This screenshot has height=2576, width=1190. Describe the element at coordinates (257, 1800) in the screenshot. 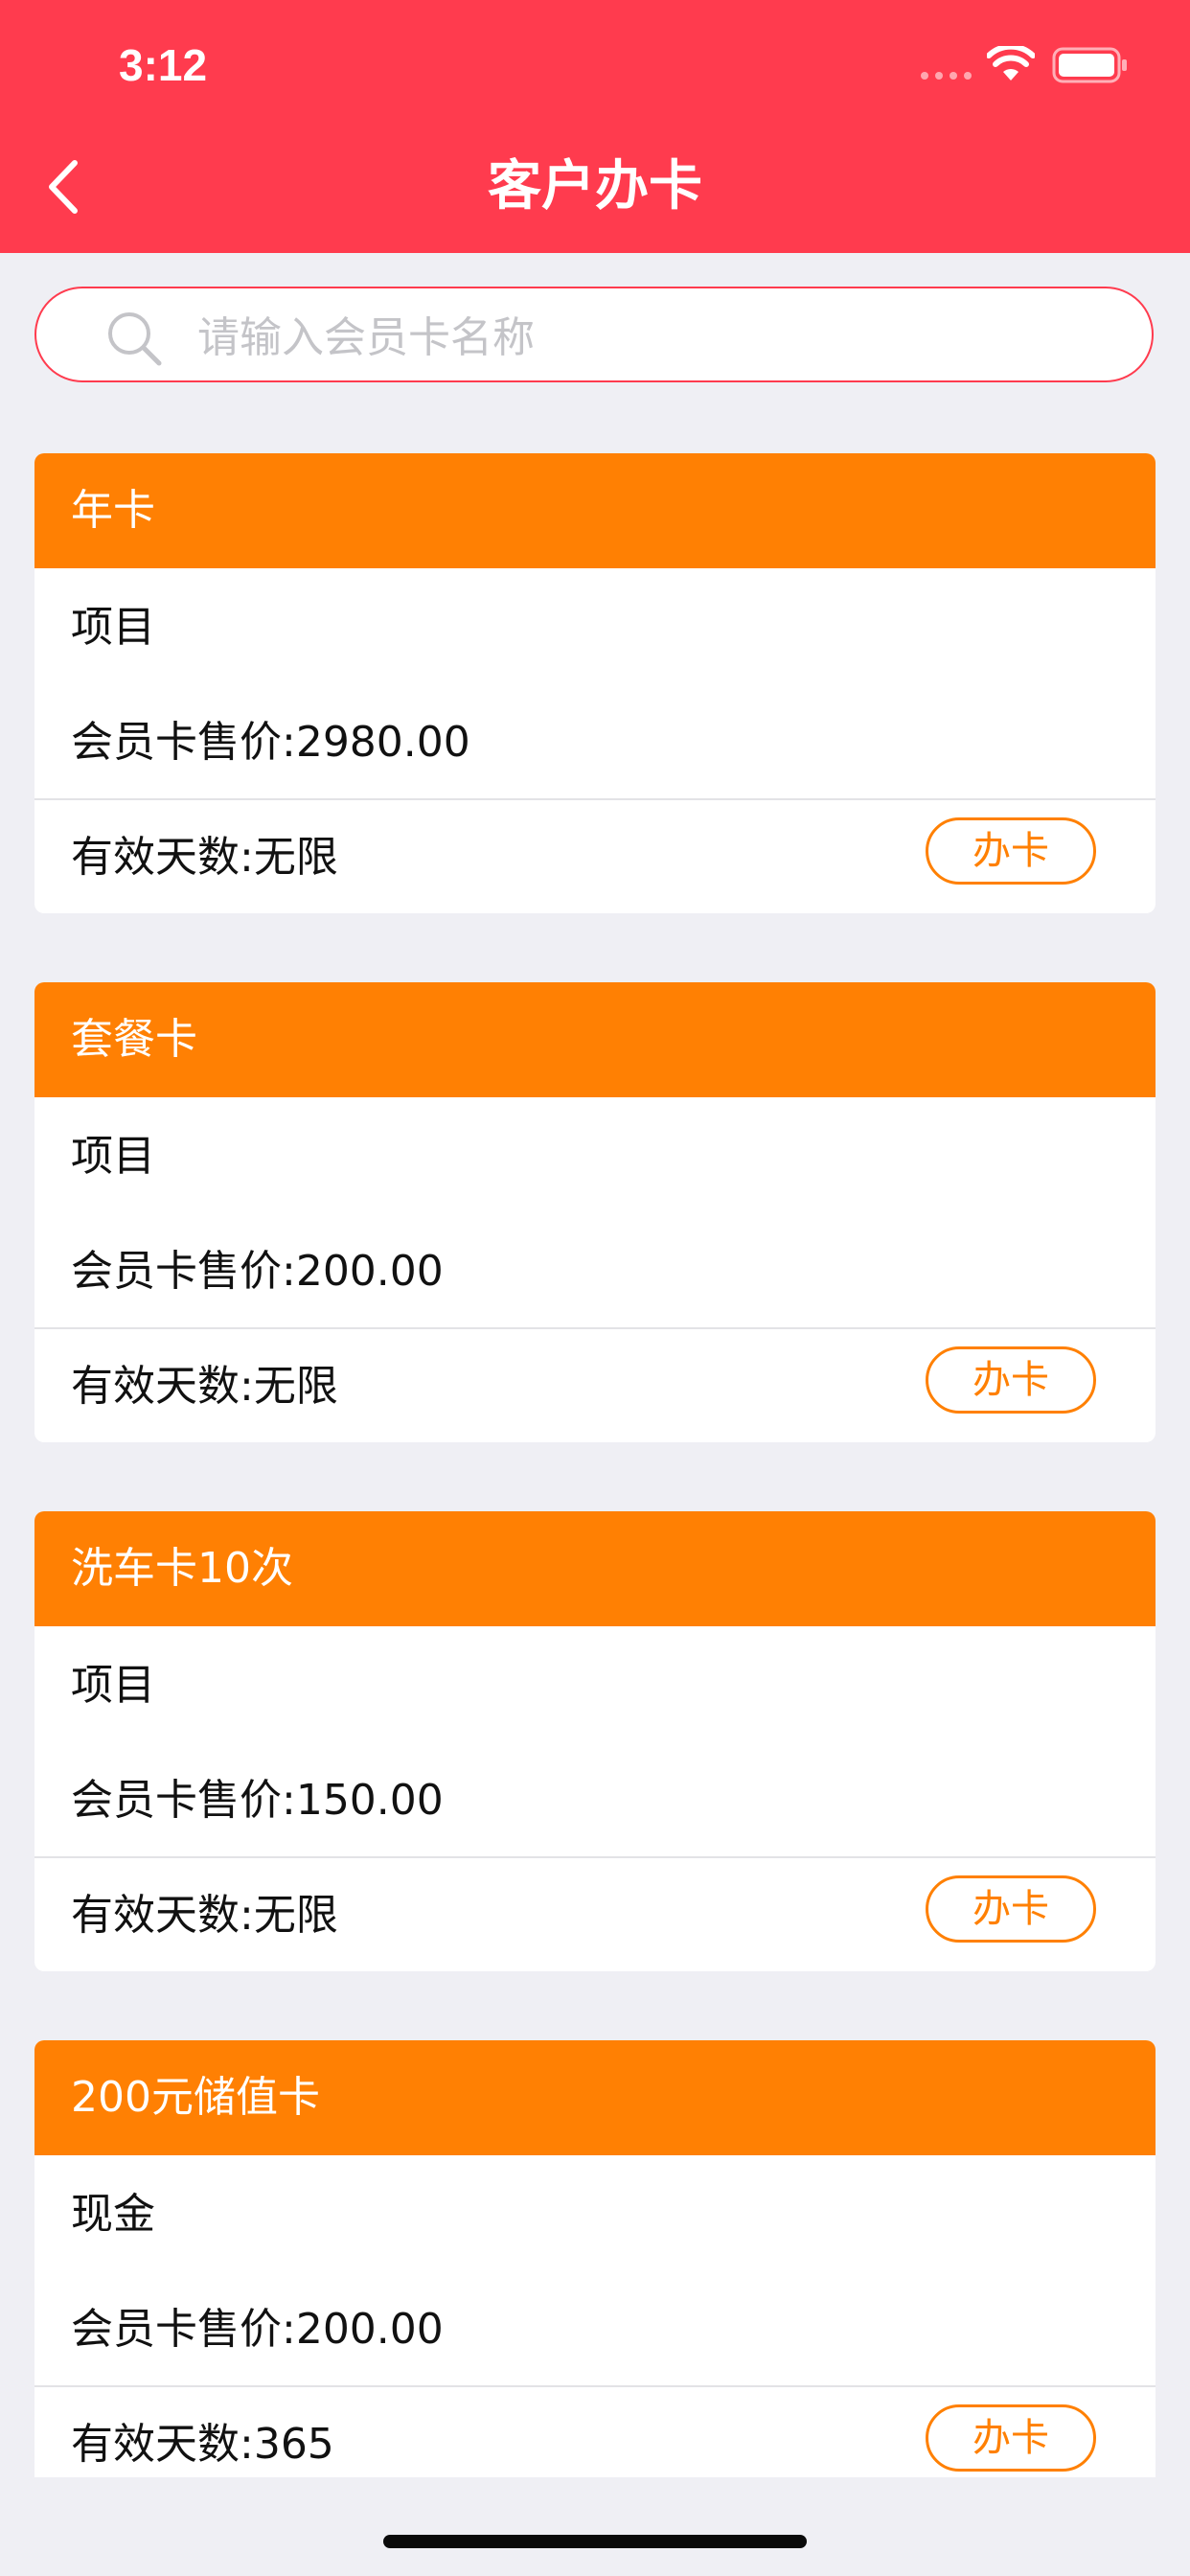

I see `card-price: 会员卡售价:150.00` at that location.